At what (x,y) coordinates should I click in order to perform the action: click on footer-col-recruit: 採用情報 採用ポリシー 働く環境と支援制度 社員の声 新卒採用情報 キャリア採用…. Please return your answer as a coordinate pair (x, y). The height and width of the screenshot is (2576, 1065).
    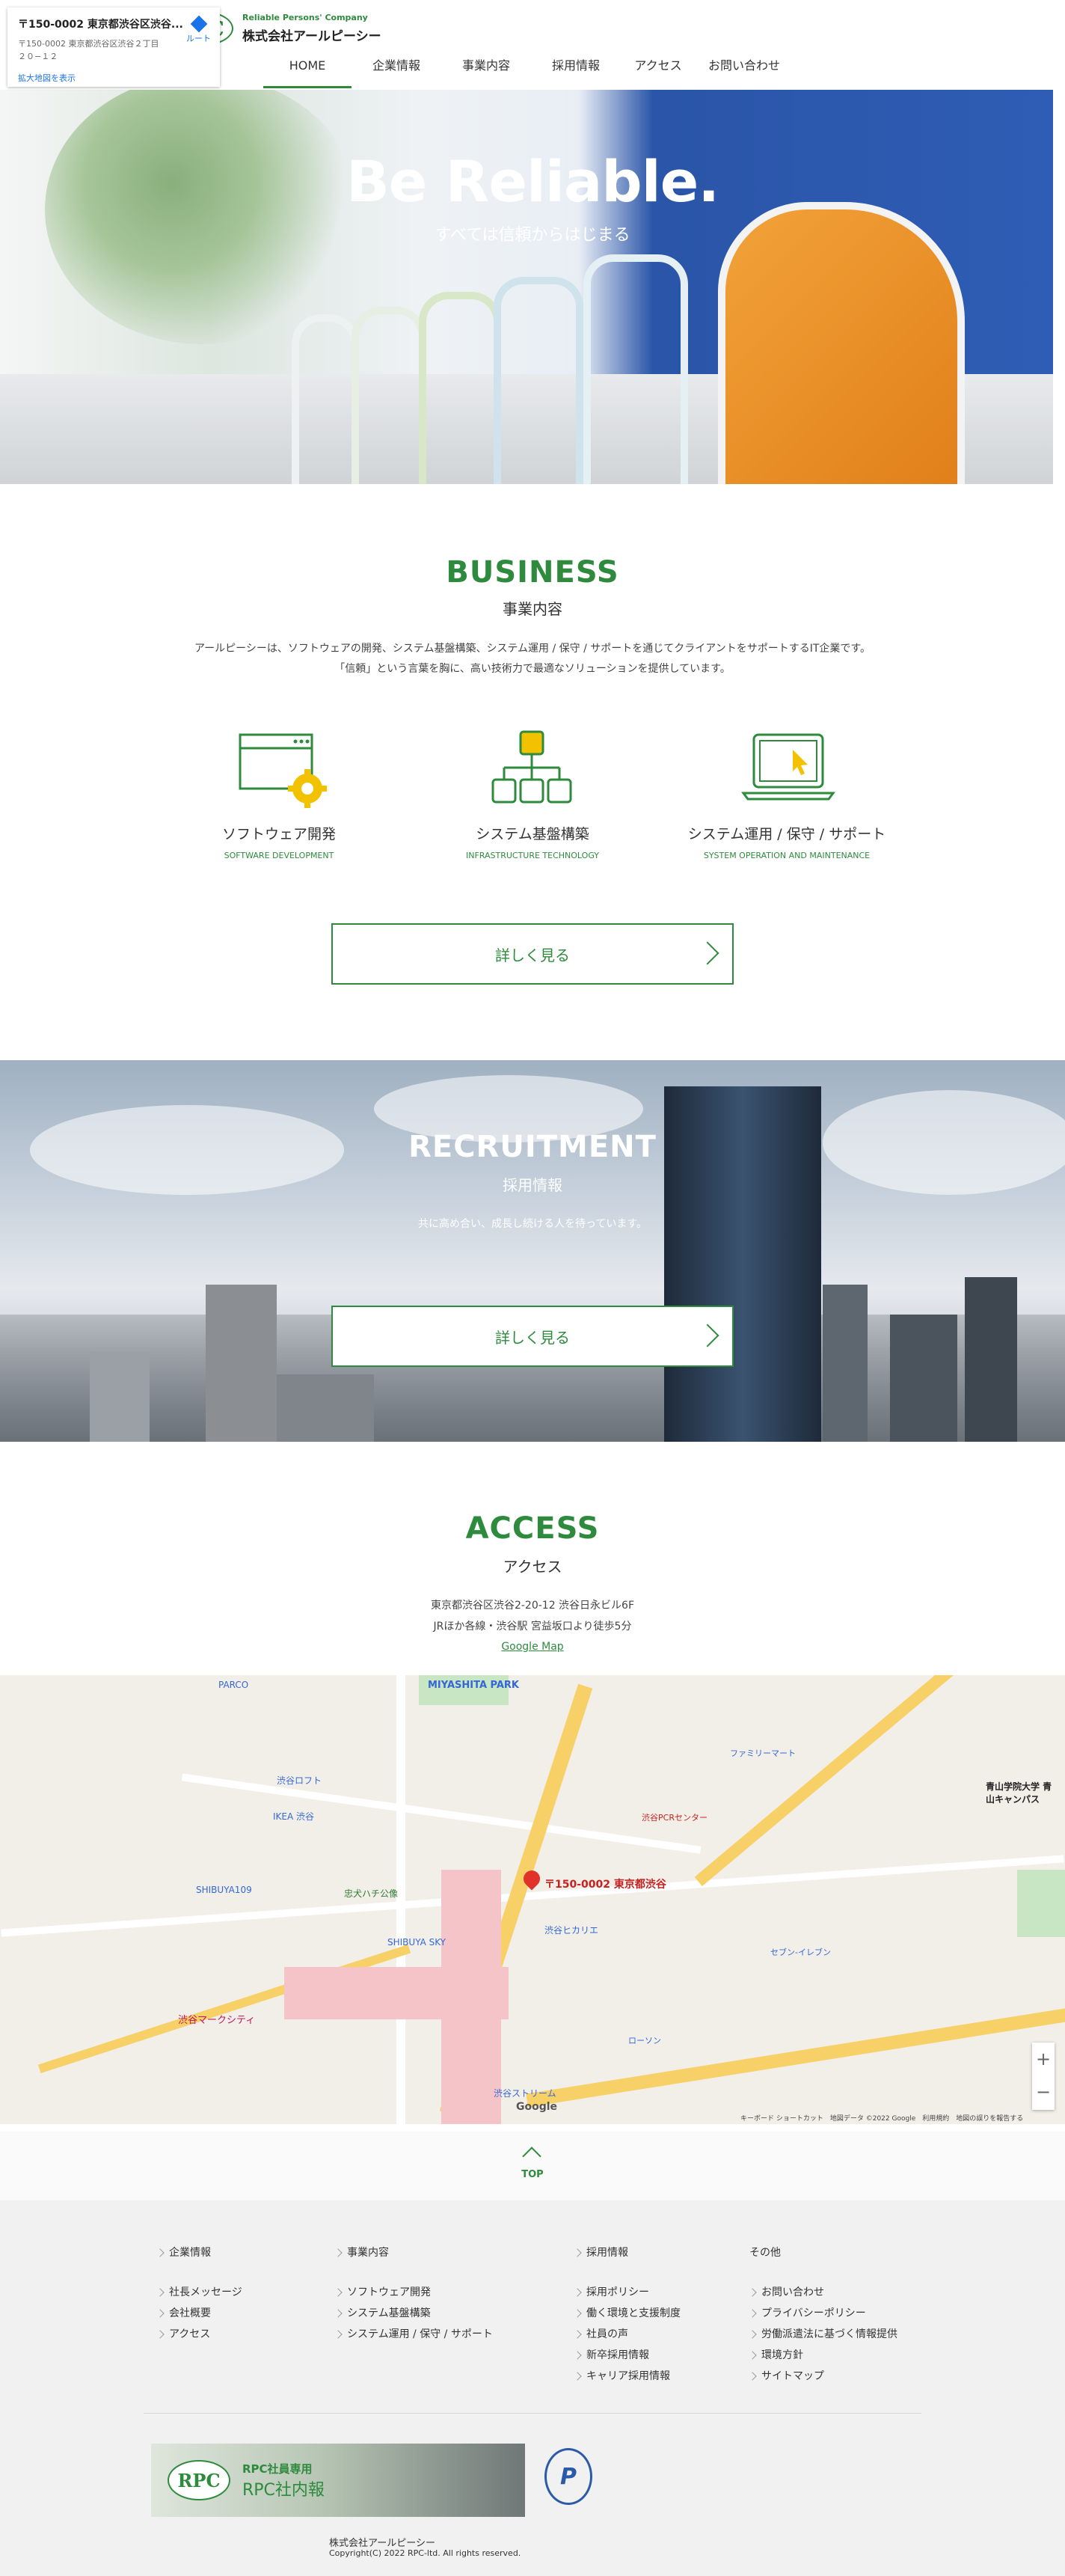
    Looking at the image, I should click on (628, 2316).